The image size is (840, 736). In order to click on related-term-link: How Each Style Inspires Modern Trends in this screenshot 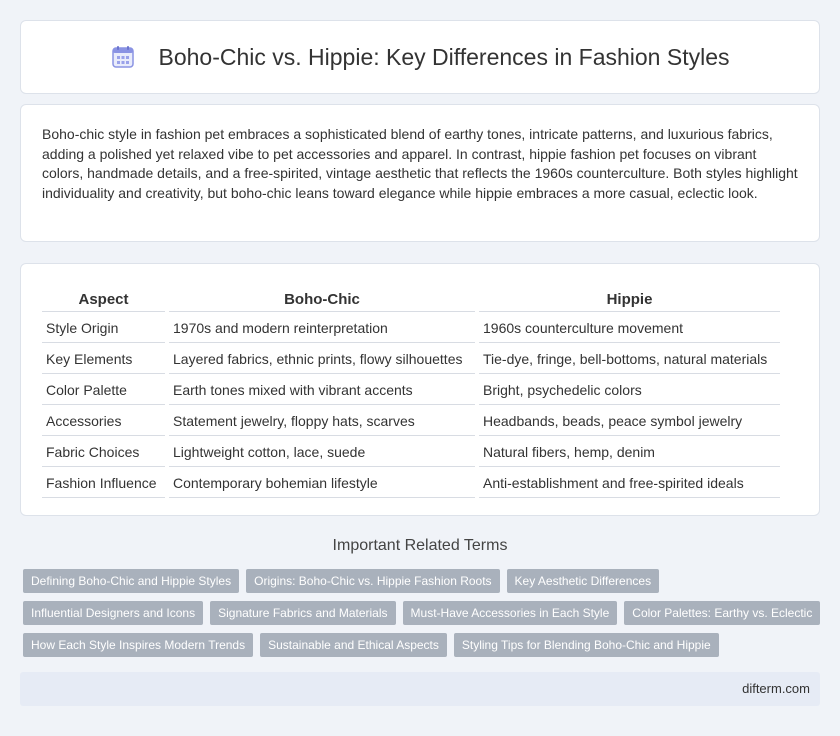, I will do `click(138, 645)`.